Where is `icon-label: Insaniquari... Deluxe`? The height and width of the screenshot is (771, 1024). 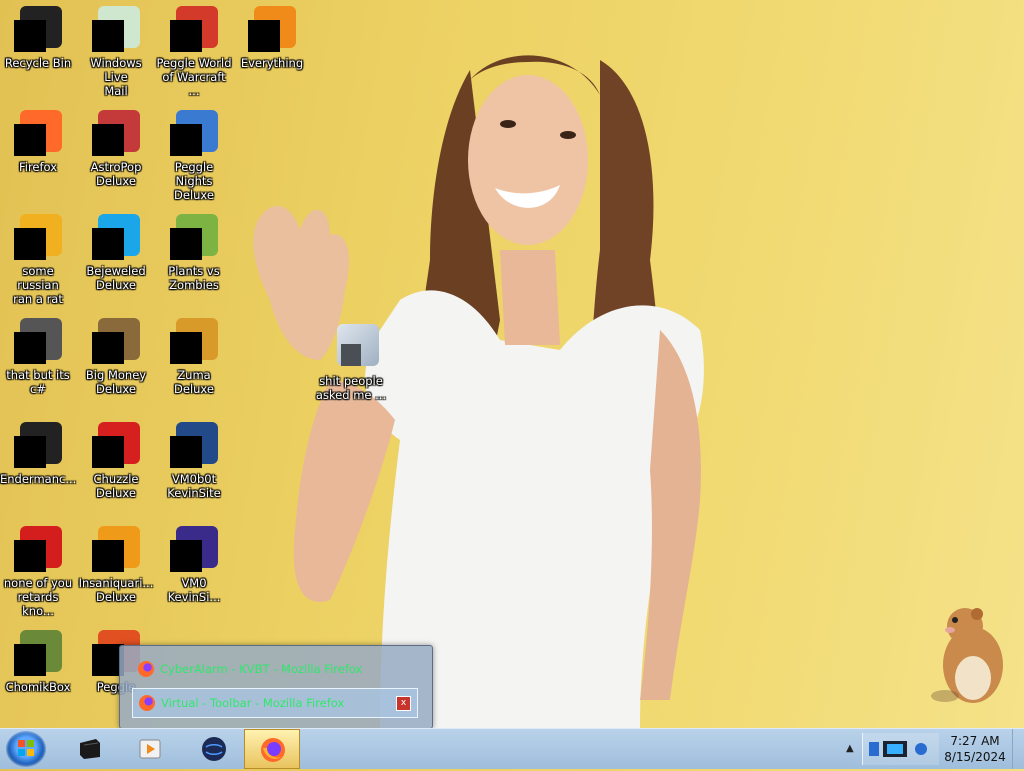 icon-label: Insaniquari... Deluxe is located at coordinates (116, 590).